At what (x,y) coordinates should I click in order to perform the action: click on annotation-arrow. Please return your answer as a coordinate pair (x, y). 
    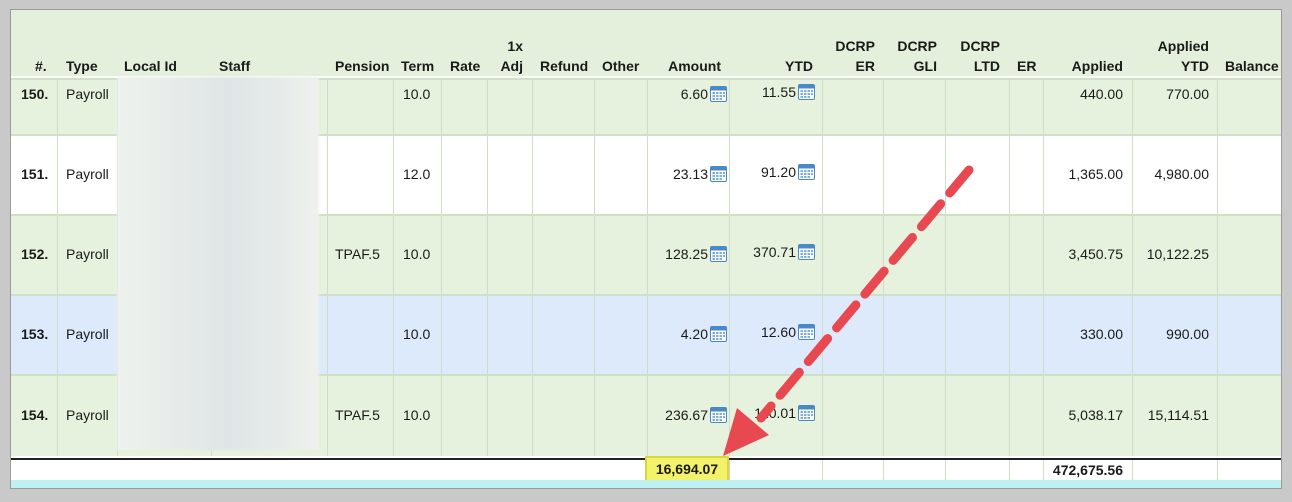
    Looking at the image, I should click on (848, 310).